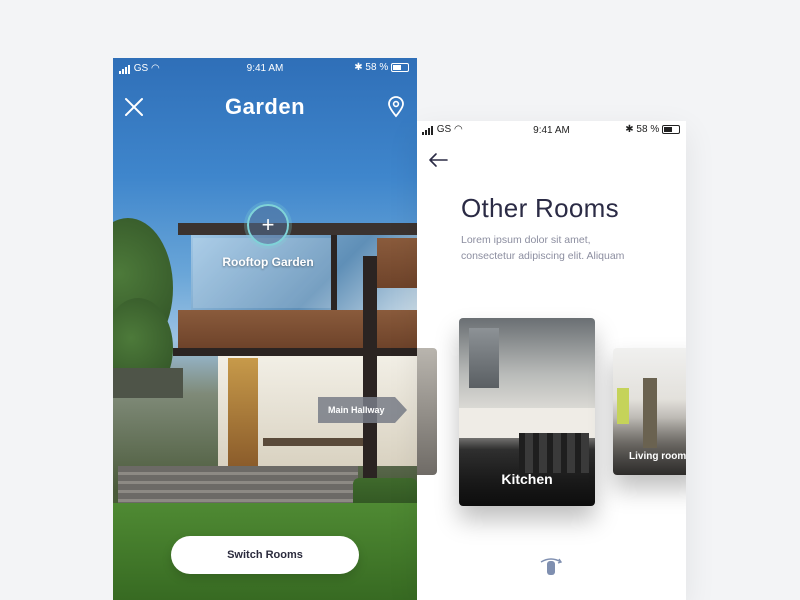  I want to click on previous-room-card, so click(427, 411).